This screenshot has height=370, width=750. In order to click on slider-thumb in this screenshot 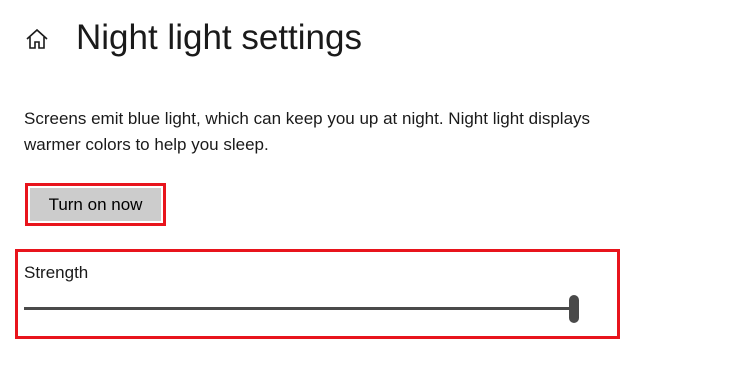, I will do `click(574, 309)`.